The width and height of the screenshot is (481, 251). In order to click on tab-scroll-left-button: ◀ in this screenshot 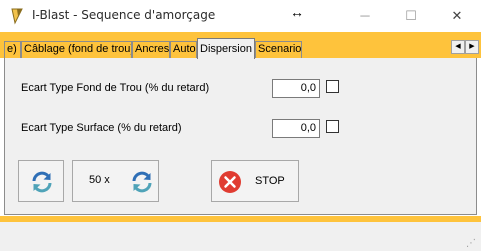, I will do `click(458, 47)`.